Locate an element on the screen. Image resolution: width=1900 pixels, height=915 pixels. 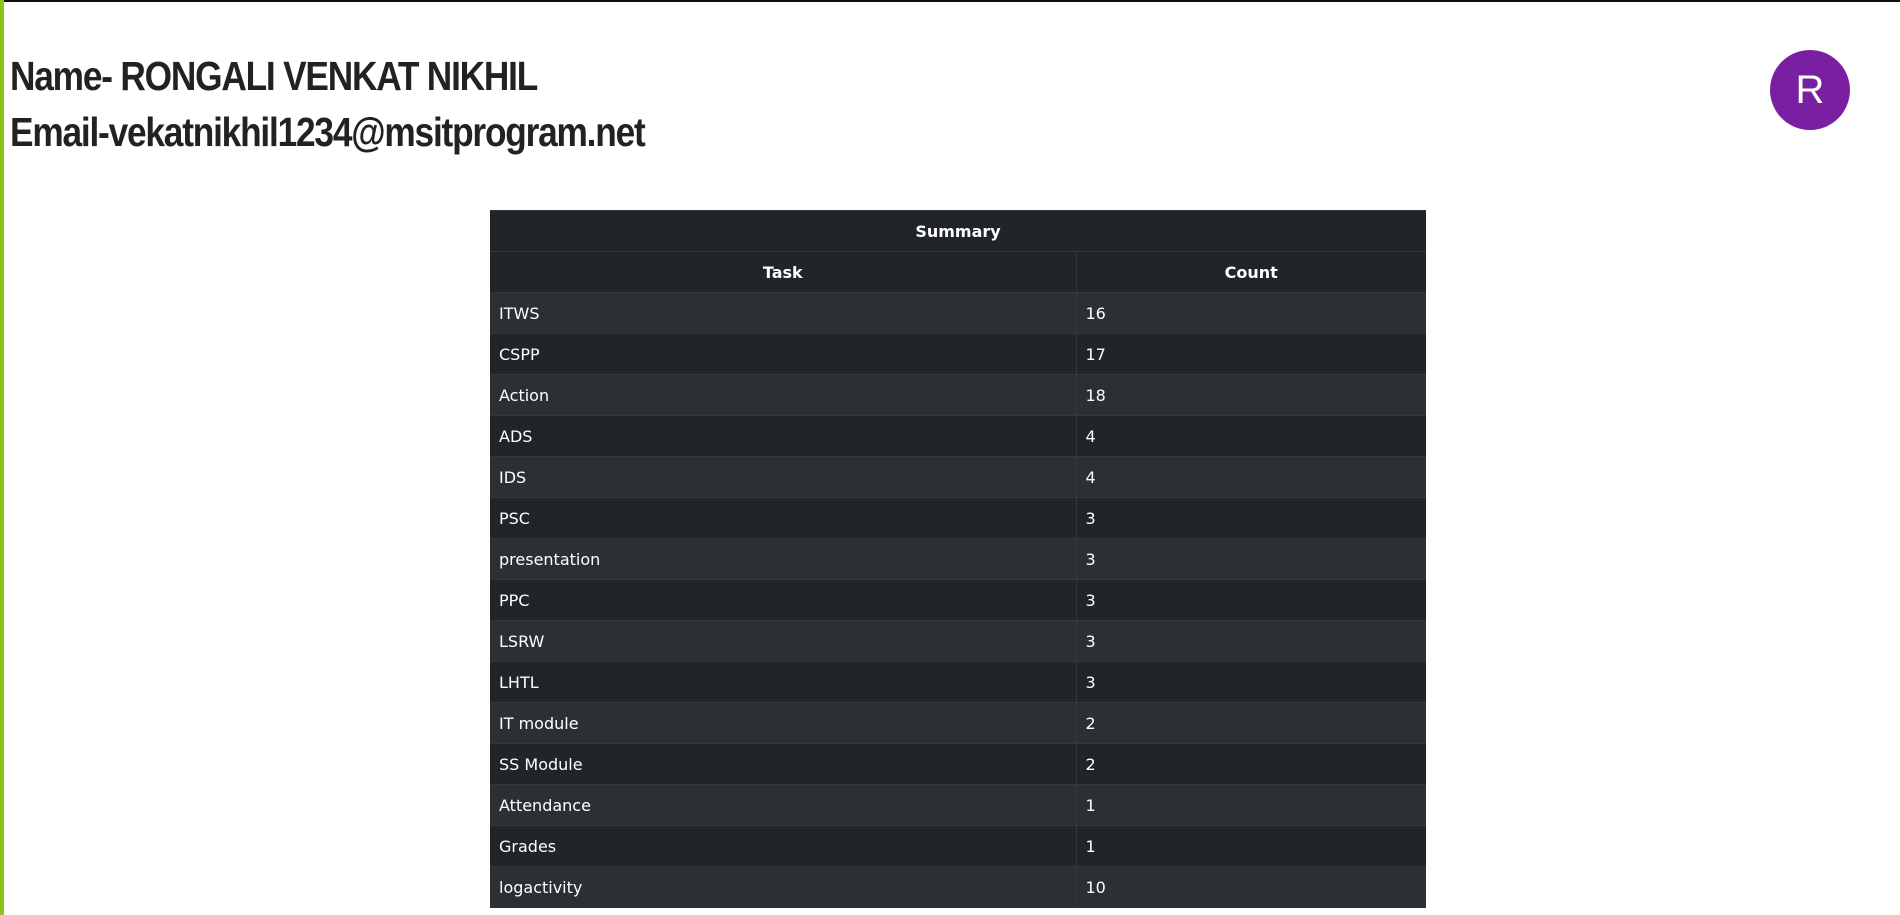
table-row: Action 18 is located at coordinates (958, 395).